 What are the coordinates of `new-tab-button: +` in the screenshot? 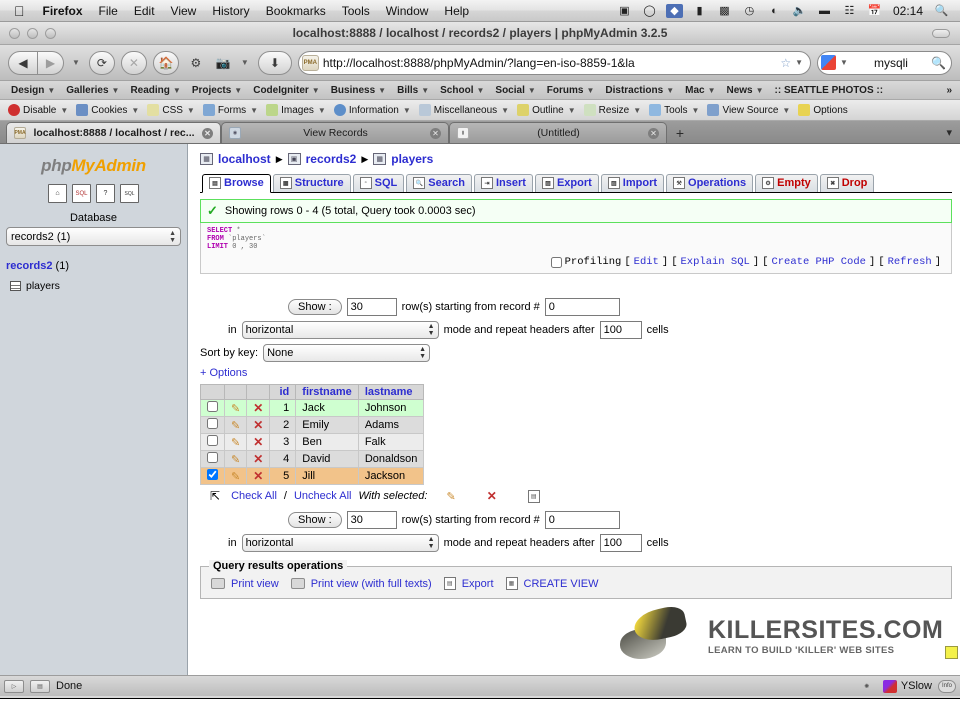 It's located at (680, 132).